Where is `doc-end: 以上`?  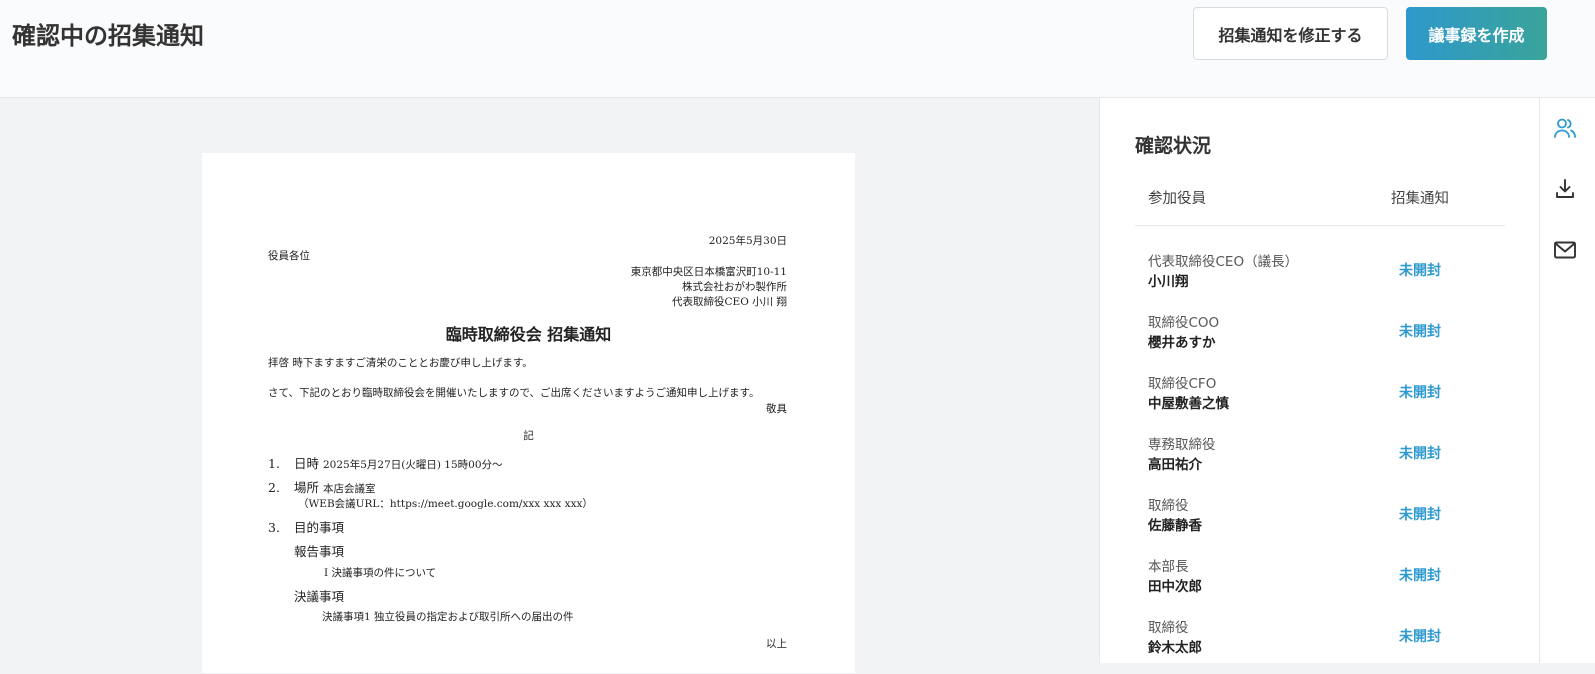
doc-end: 以上 is located at coordinates (776, 644).